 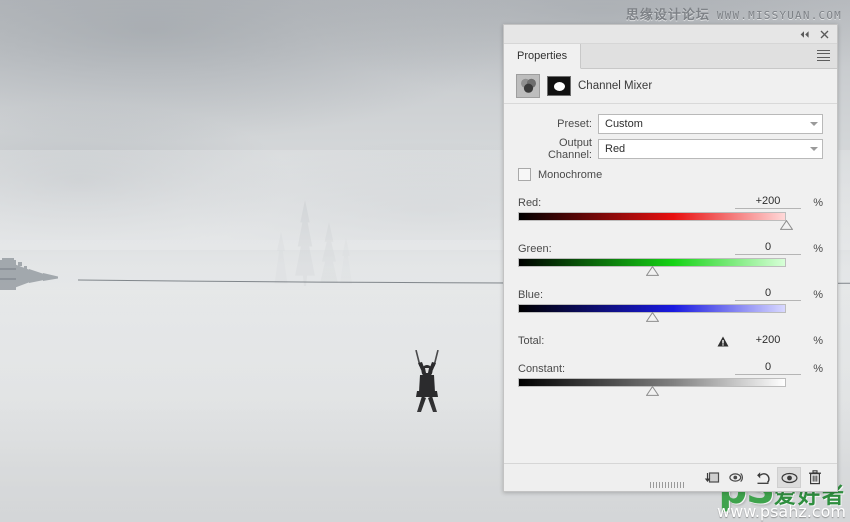 What do you see at coordinates (815, 477) in the screenshot?
I see `delete-layer-button` at bounding box center [815, 477].